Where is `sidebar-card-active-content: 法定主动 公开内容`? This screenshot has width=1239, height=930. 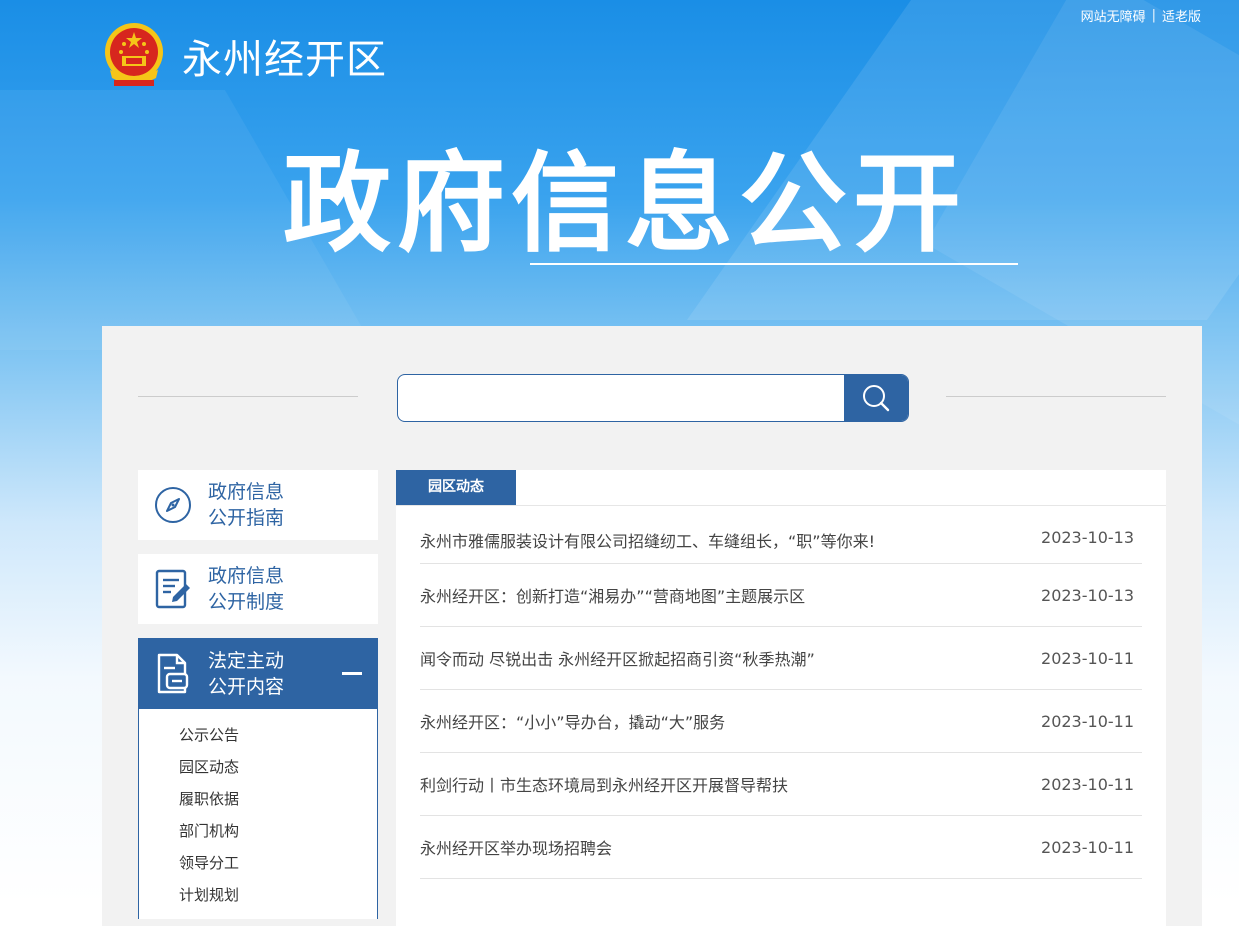 sidebar-card-active-content: 法定主动 公开内容 is located at coordinates (258, 673).